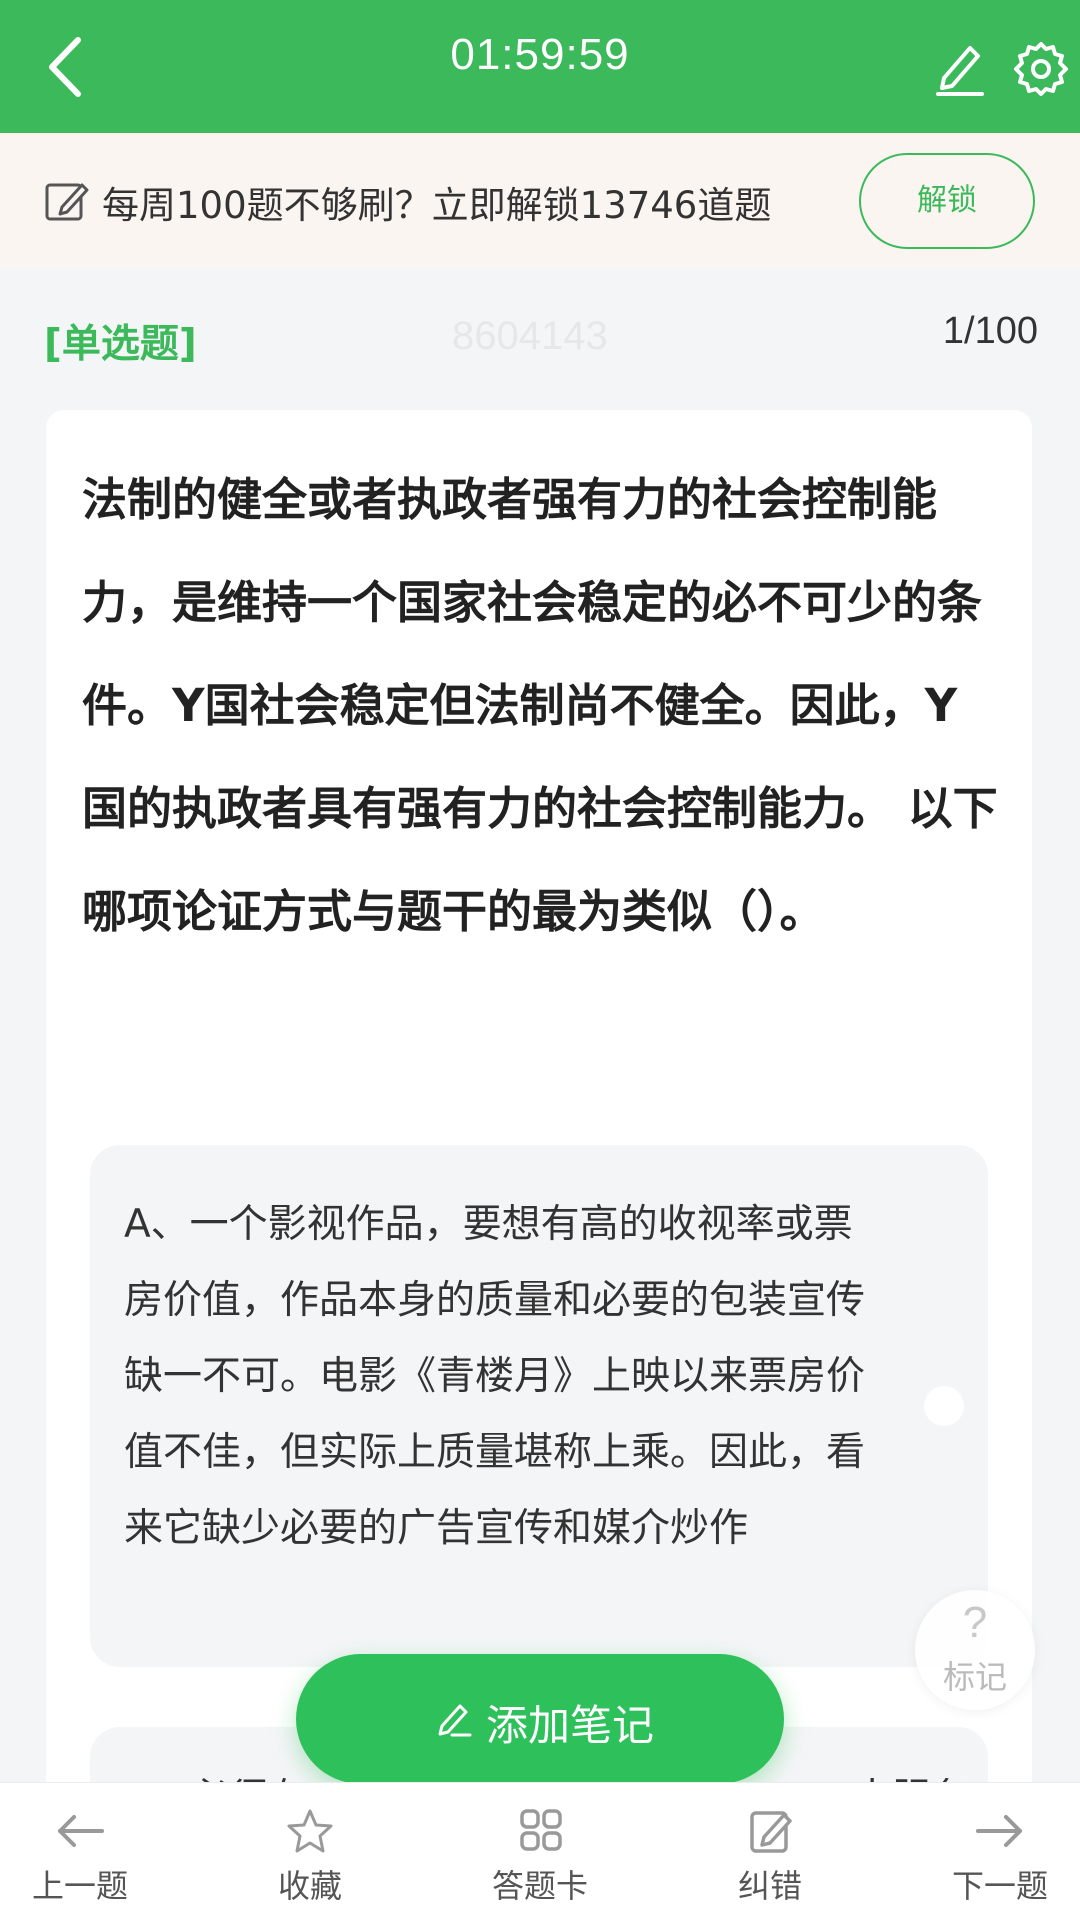 This screenshot has height=1920, width=1080. Describe the element at coordinates (310, 1831) in the screenshot. I see `star-icon` at that location.